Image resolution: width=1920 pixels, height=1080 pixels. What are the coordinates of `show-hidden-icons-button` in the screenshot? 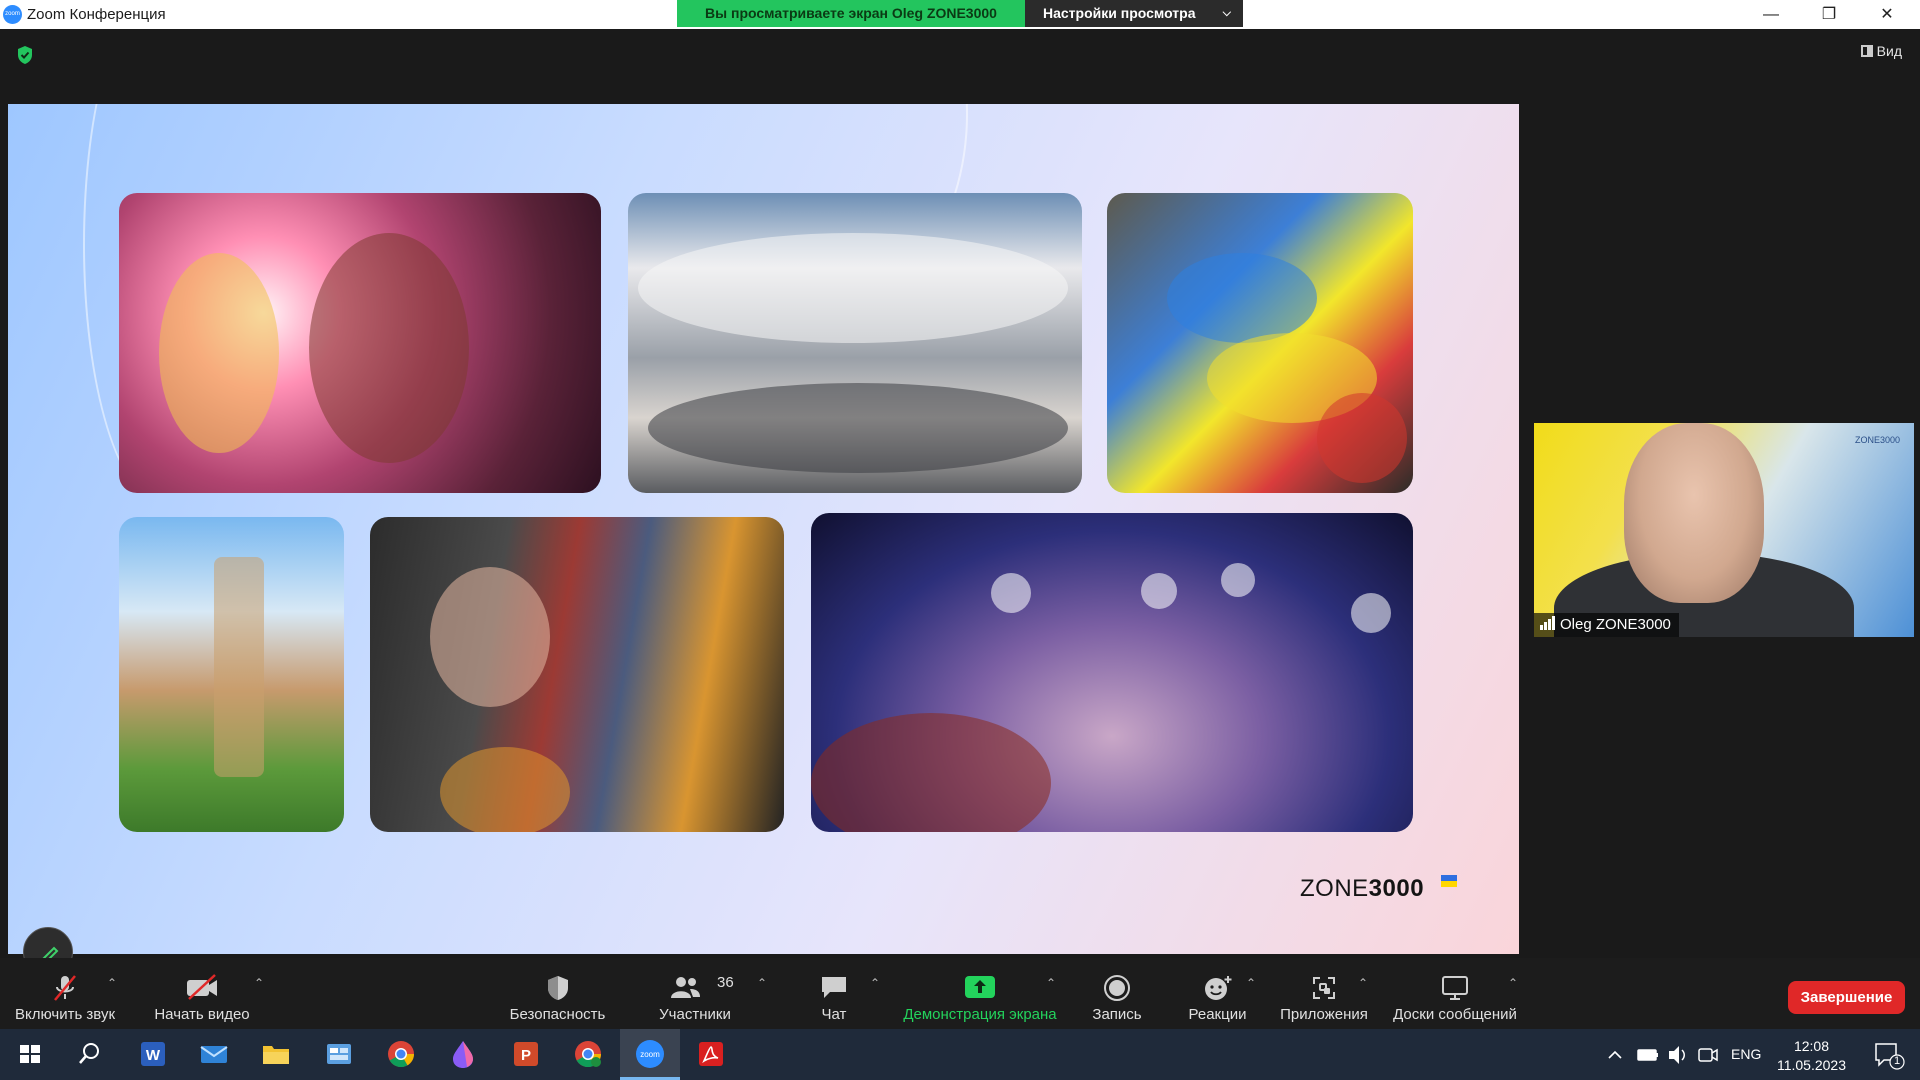 It's located at (1615, 1054).